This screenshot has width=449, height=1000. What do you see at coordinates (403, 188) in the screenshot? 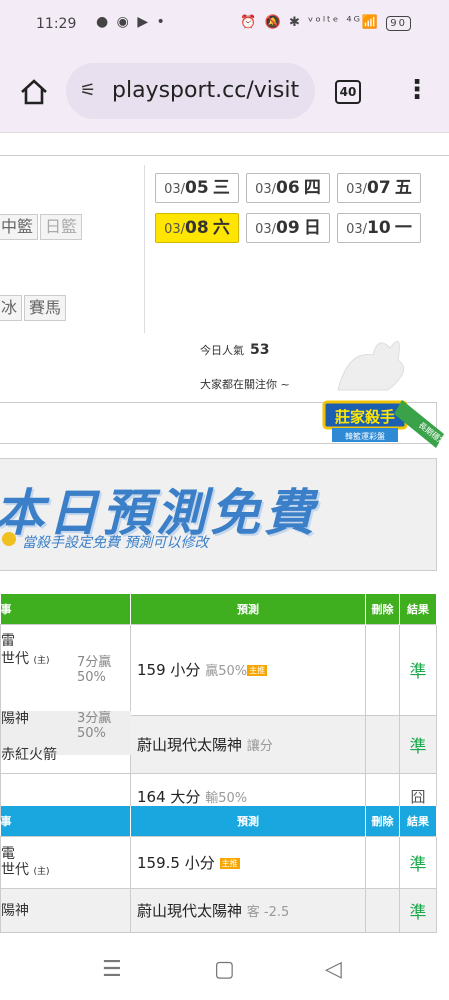
I see `date-weekday: 五` at bounding box center [403, 188].